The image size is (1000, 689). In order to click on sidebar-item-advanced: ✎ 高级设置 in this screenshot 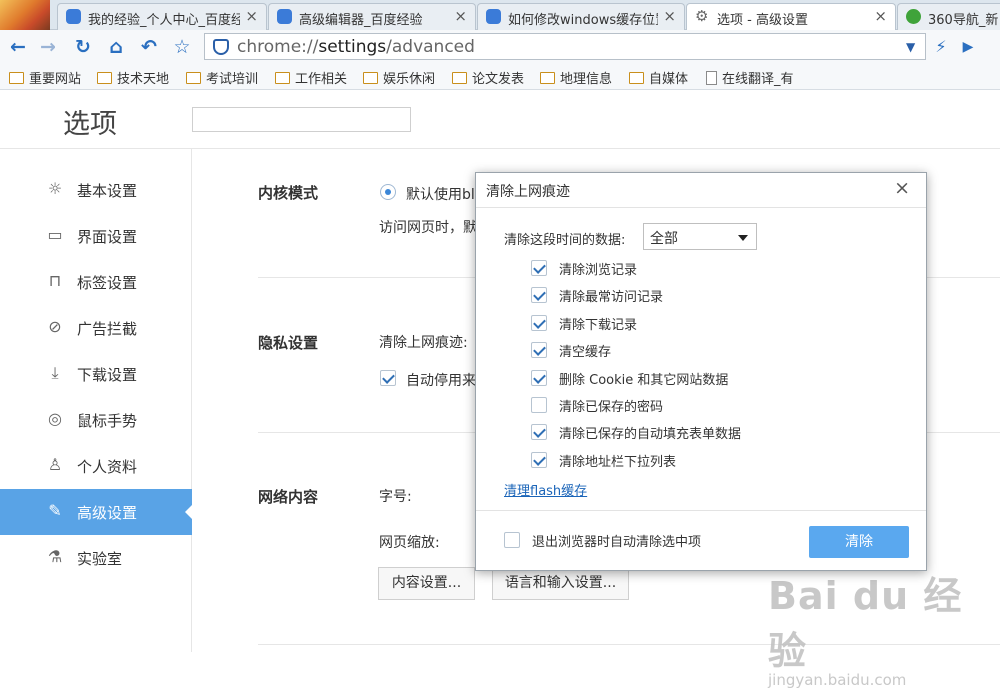, I will do `click(96, 512)`.